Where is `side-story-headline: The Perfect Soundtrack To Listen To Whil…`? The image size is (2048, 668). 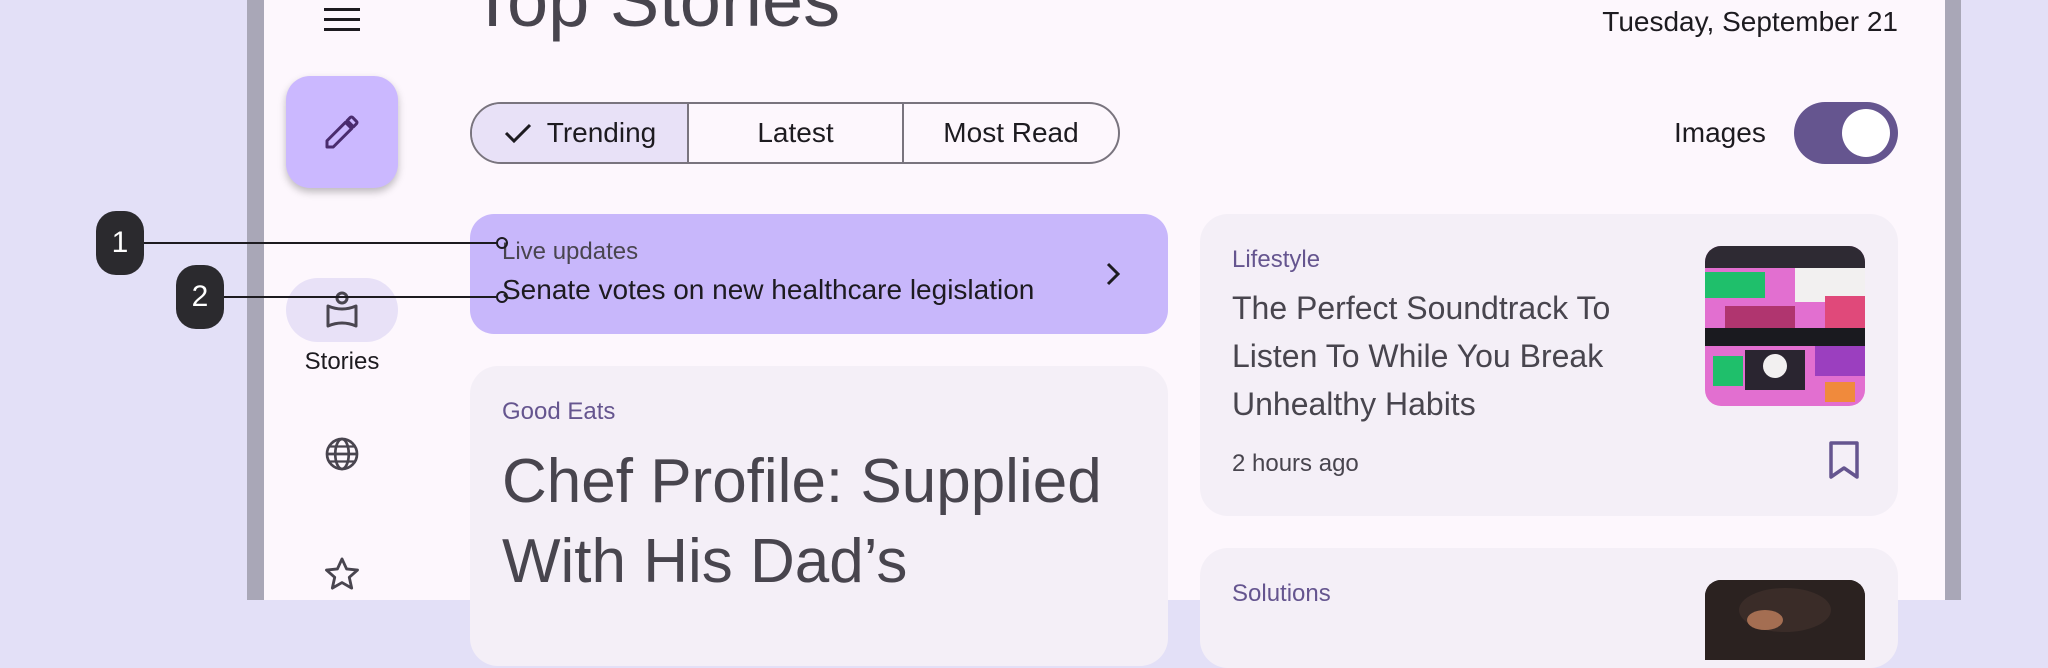
side-story-headline: The Perfect Soundtrack To Listen To Whil… is located at coordinates (1421, 356).